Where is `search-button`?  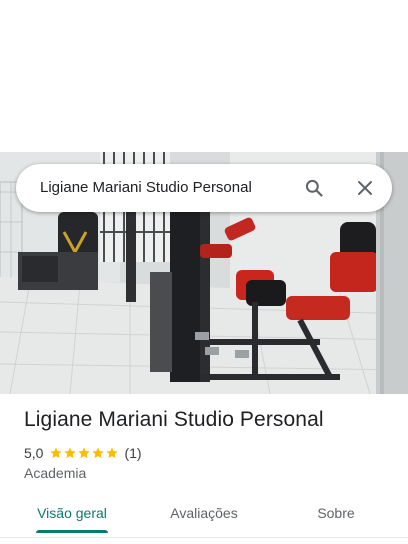 search-button is located at coordinates (314, 188).